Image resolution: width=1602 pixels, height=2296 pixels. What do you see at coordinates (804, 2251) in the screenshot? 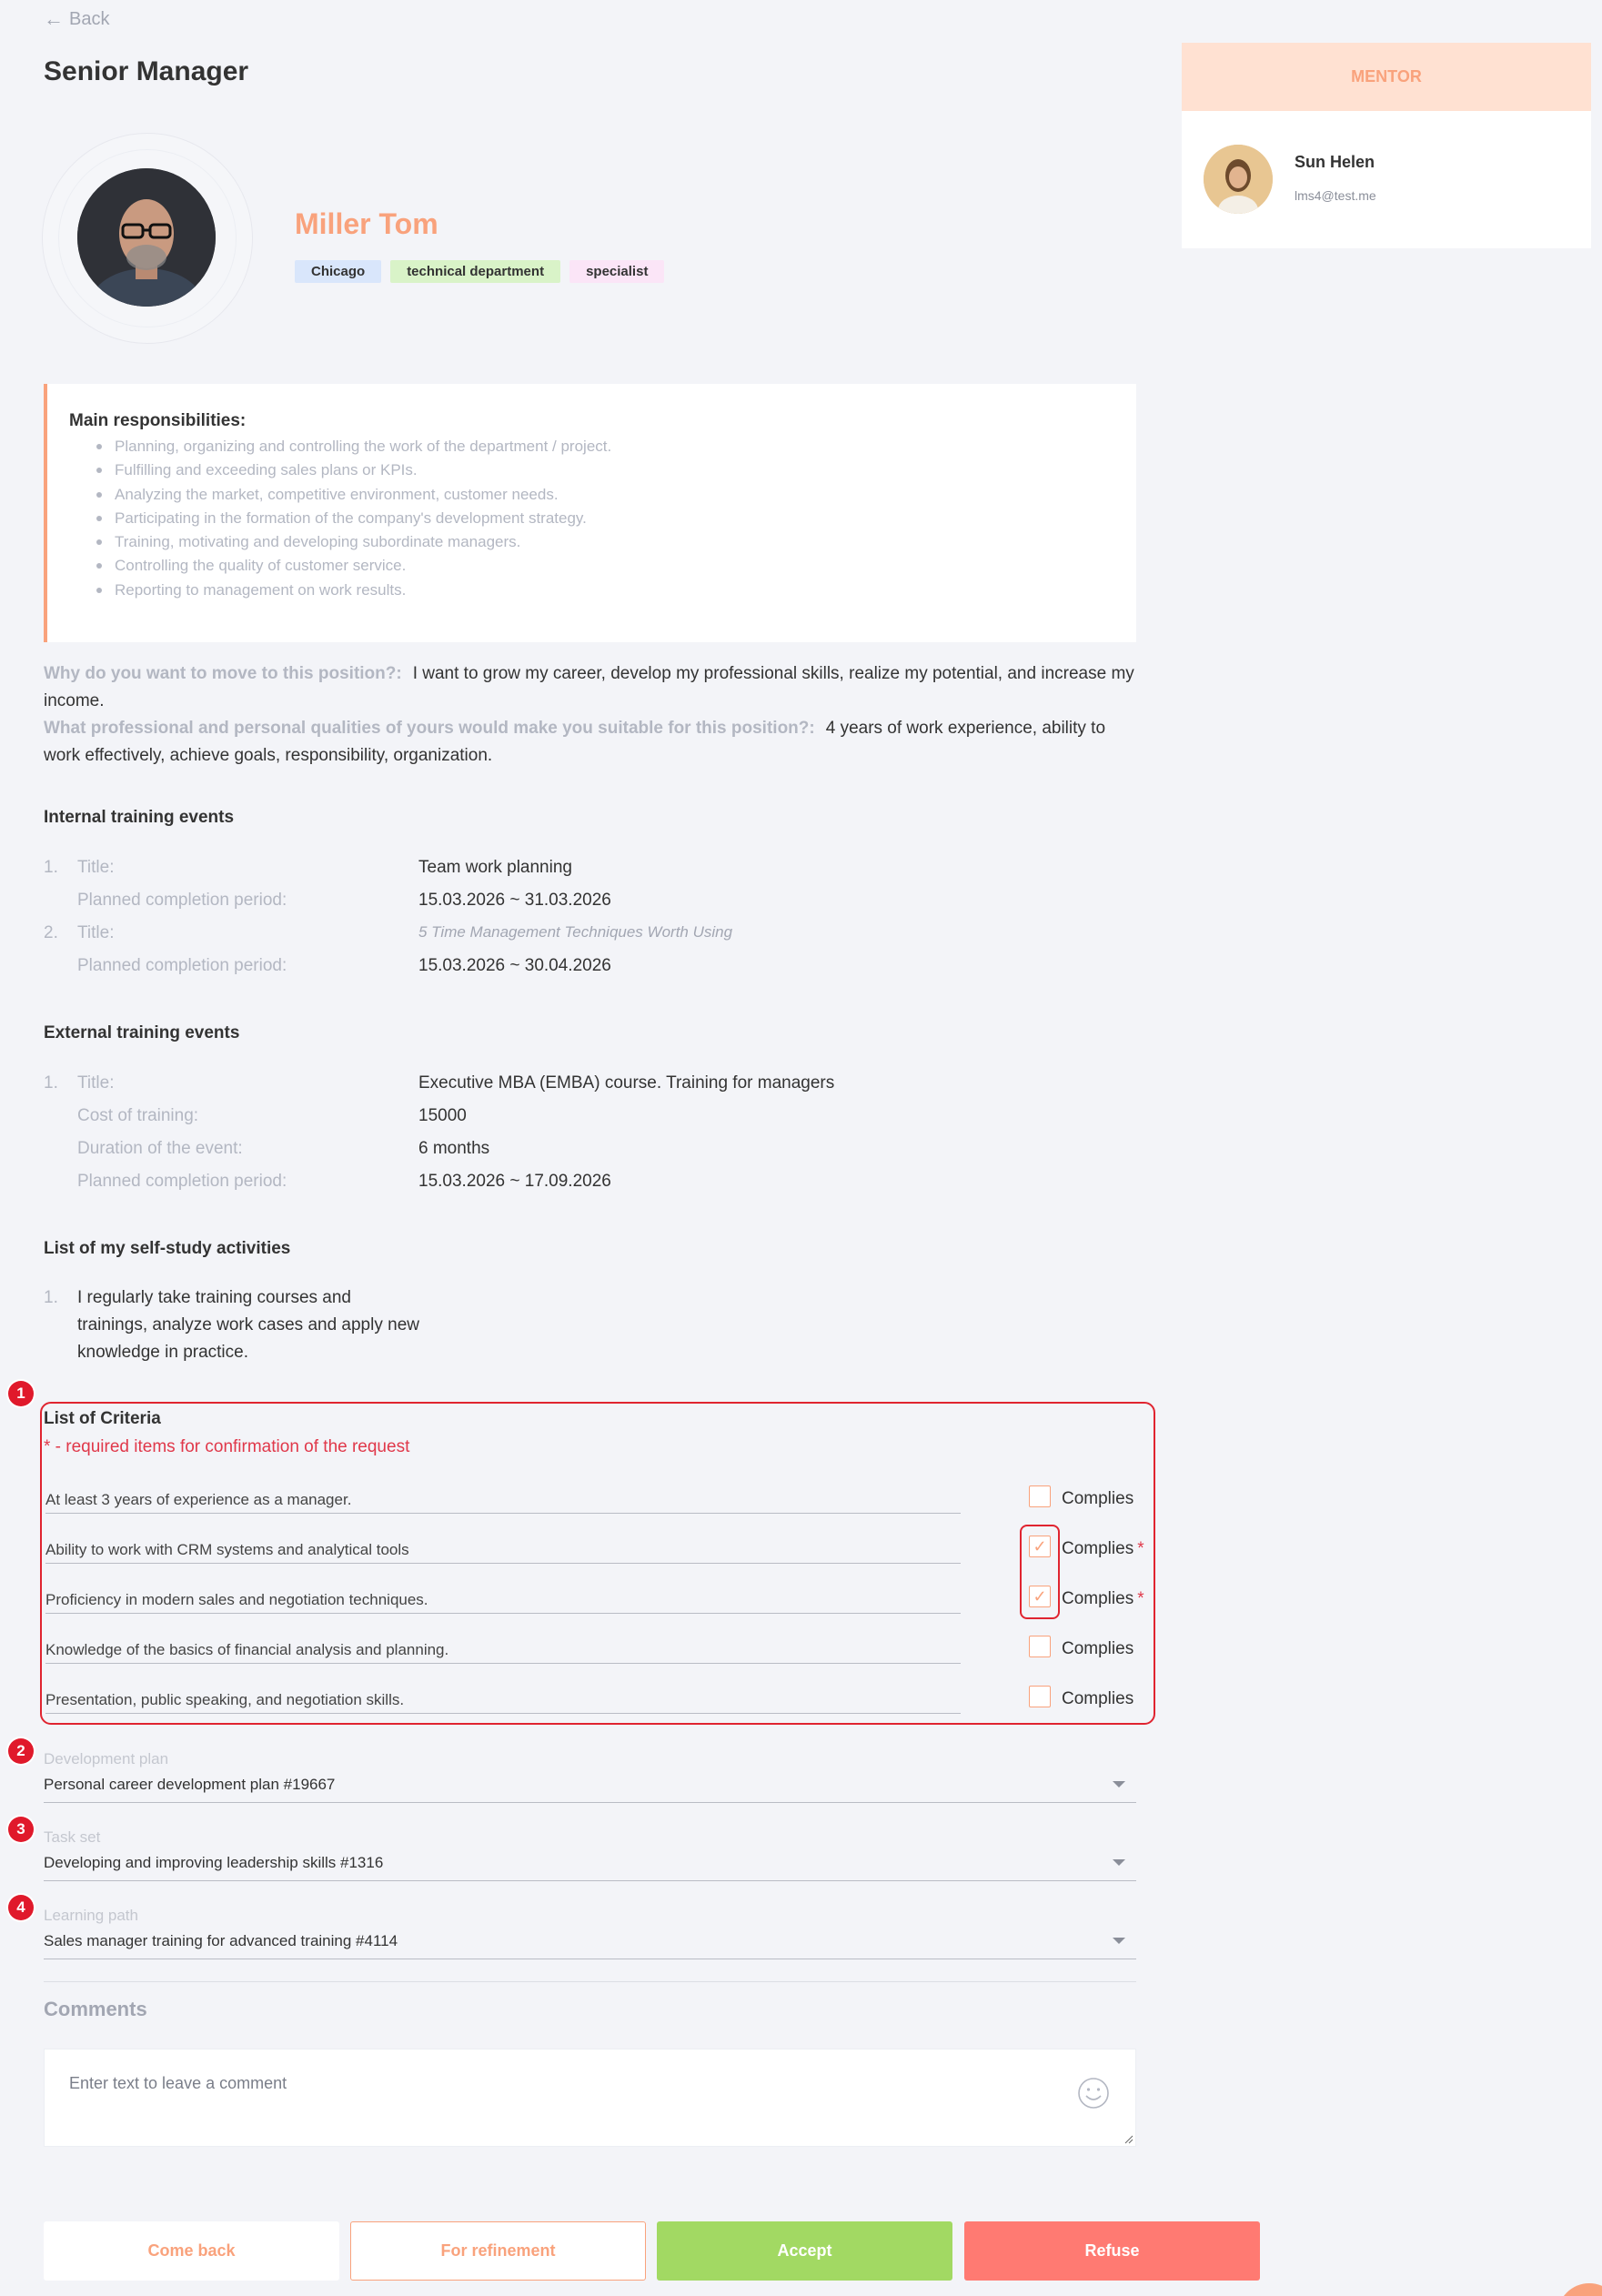
I see `accept-button: Accept` at bounding box center [804, 2251].